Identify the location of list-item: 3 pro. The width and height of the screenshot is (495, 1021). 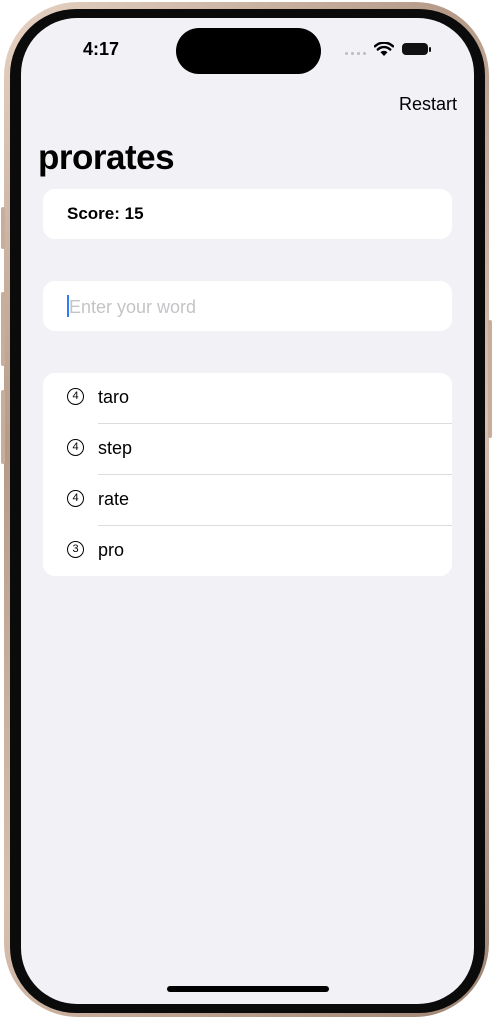
(247, 551).